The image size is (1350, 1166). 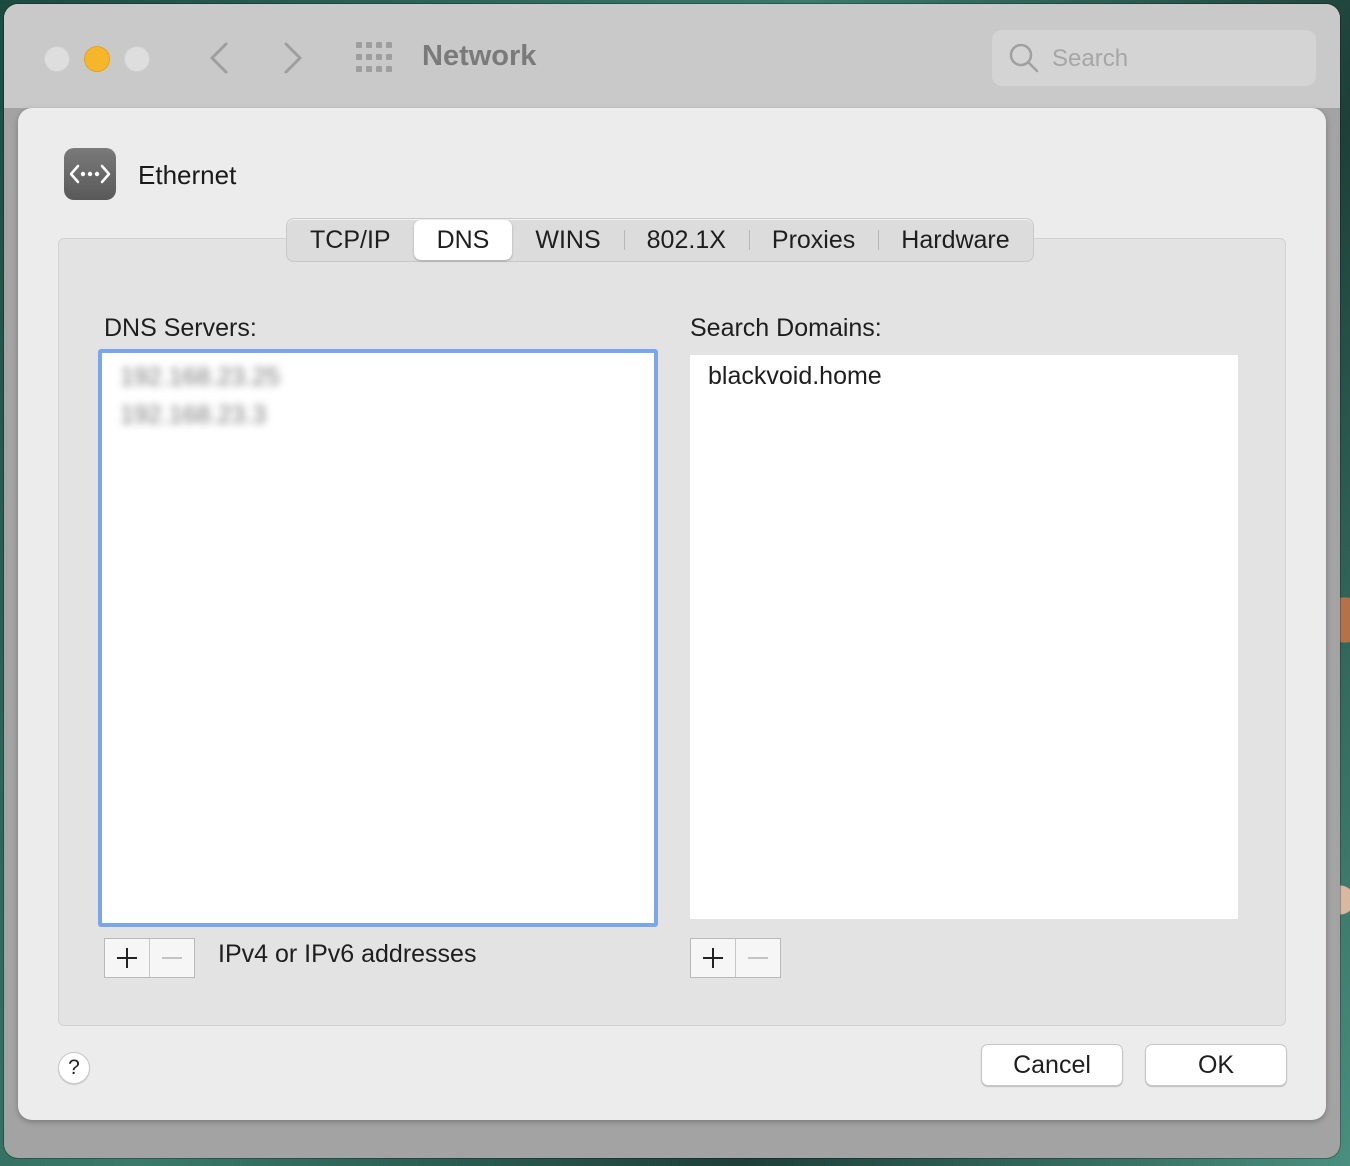 What do you see at coordinates (378, 415) in the screenshot?
I see `list-item: 192.168.23.3` at bounding box center [378, 415].